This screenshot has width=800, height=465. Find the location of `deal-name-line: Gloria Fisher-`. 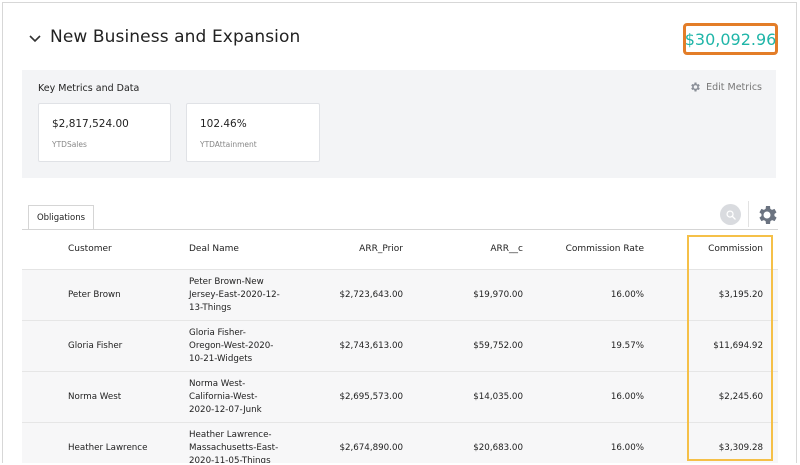

deal-name-line: Gloria Fisher- is located at coordinates (217, 333).